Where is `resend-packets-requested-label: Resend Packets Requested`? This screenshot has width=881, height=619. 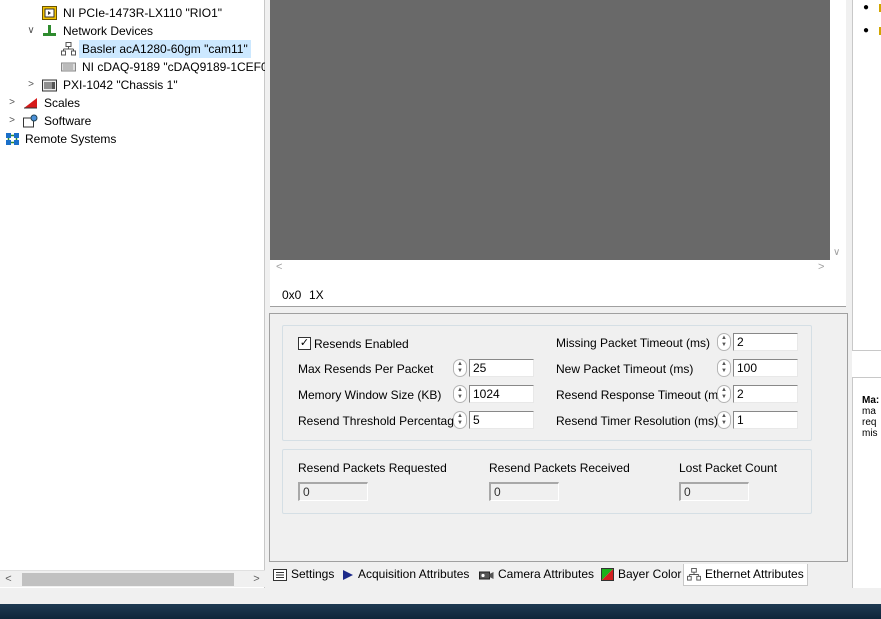 resend-packets-requested-label: Resend Packets Requested is located at coordinates (372, 468).